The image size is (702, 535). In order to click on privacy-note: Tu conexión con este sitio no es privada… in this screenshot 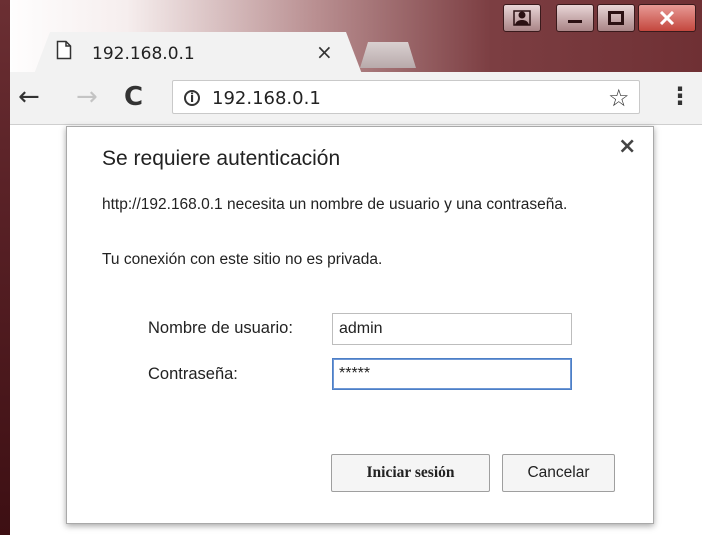, I will do `click(242, 259)`.